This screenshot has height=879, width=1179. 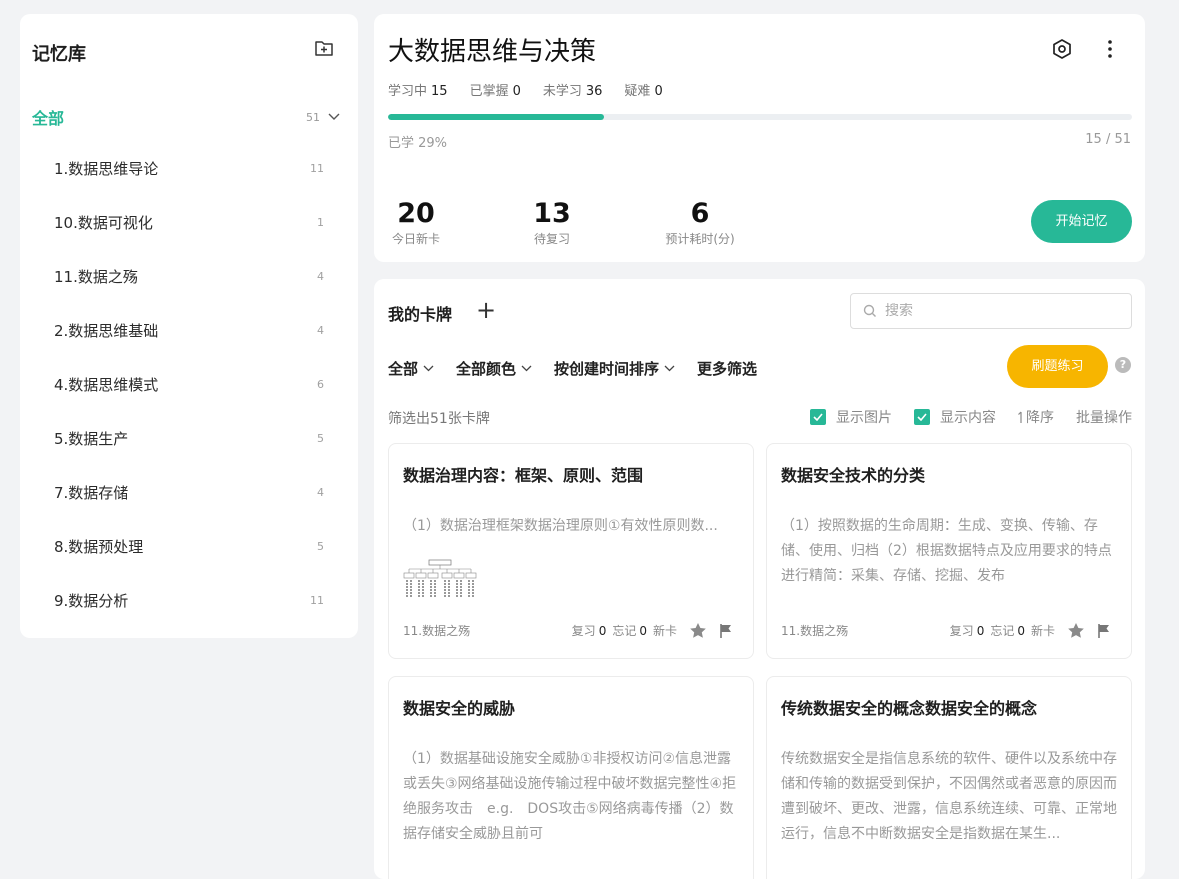 I want to click on display-options: 显示图片 显示内容 降序 批量操作, so click(x=960, y=417).